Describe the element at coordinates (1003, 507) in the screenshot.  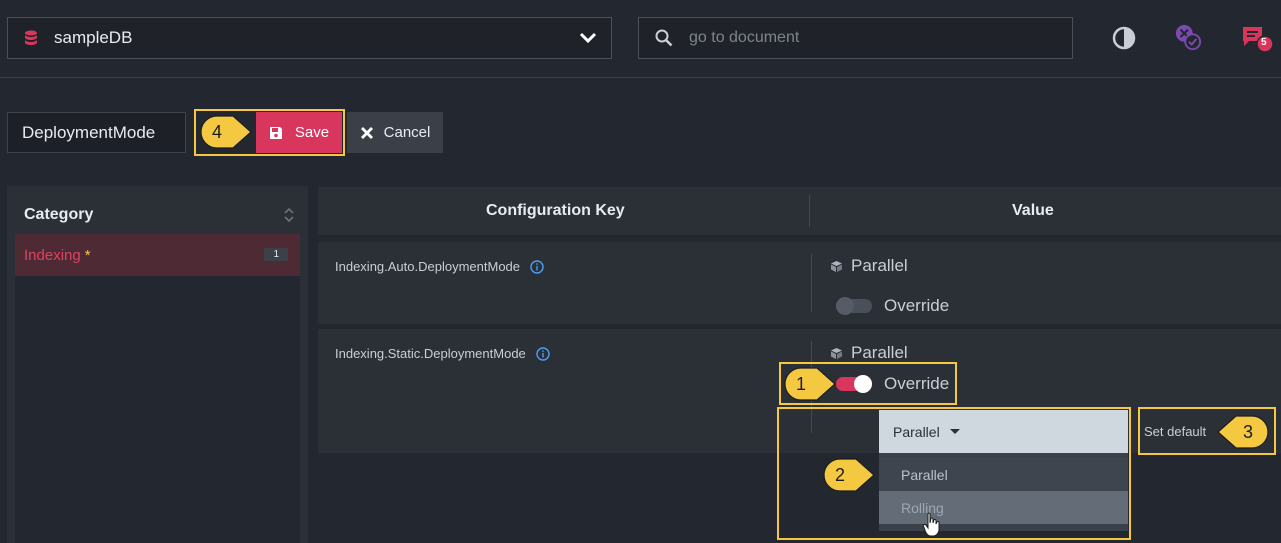
I see `dropdown-option-rolling: Rolling` at that location.